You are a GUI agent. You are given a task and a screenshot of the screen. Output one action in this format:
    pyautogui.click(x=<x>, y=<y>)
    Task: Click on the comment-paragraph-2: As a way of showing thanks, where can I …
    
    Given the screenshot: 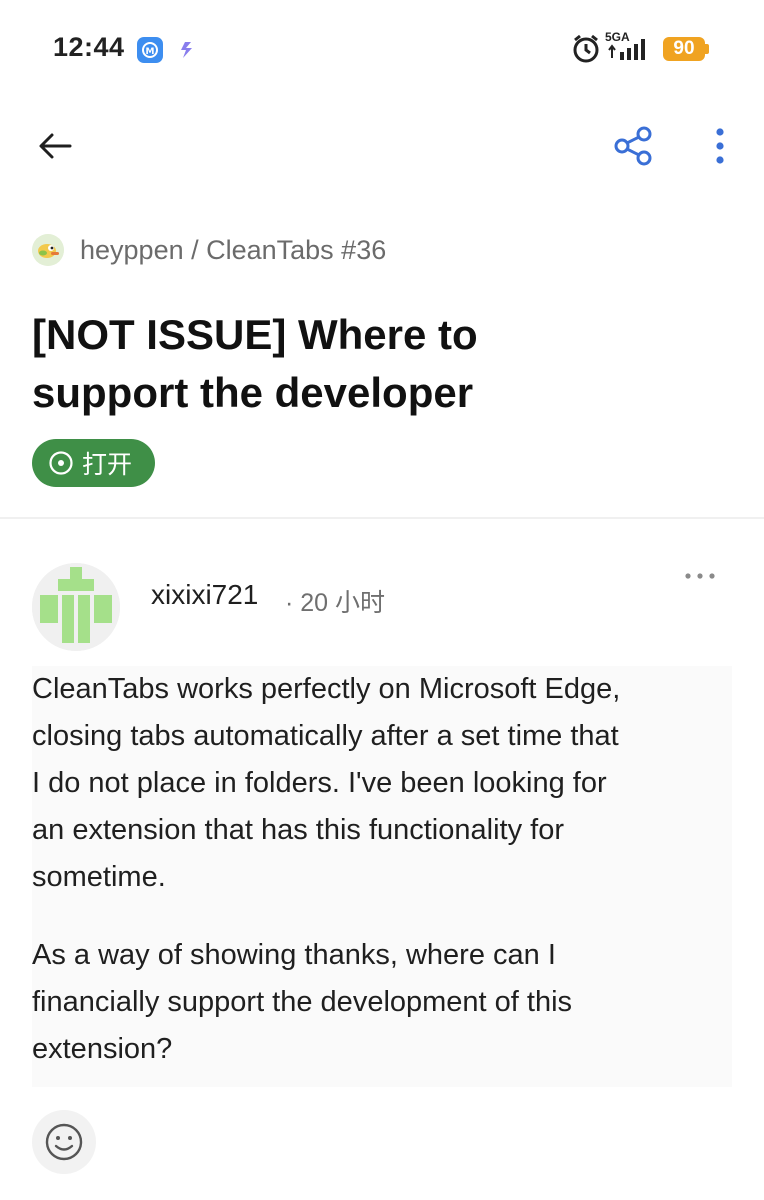 What is the action you would take?
    pyautogui.click(x=382, y=1009)
    